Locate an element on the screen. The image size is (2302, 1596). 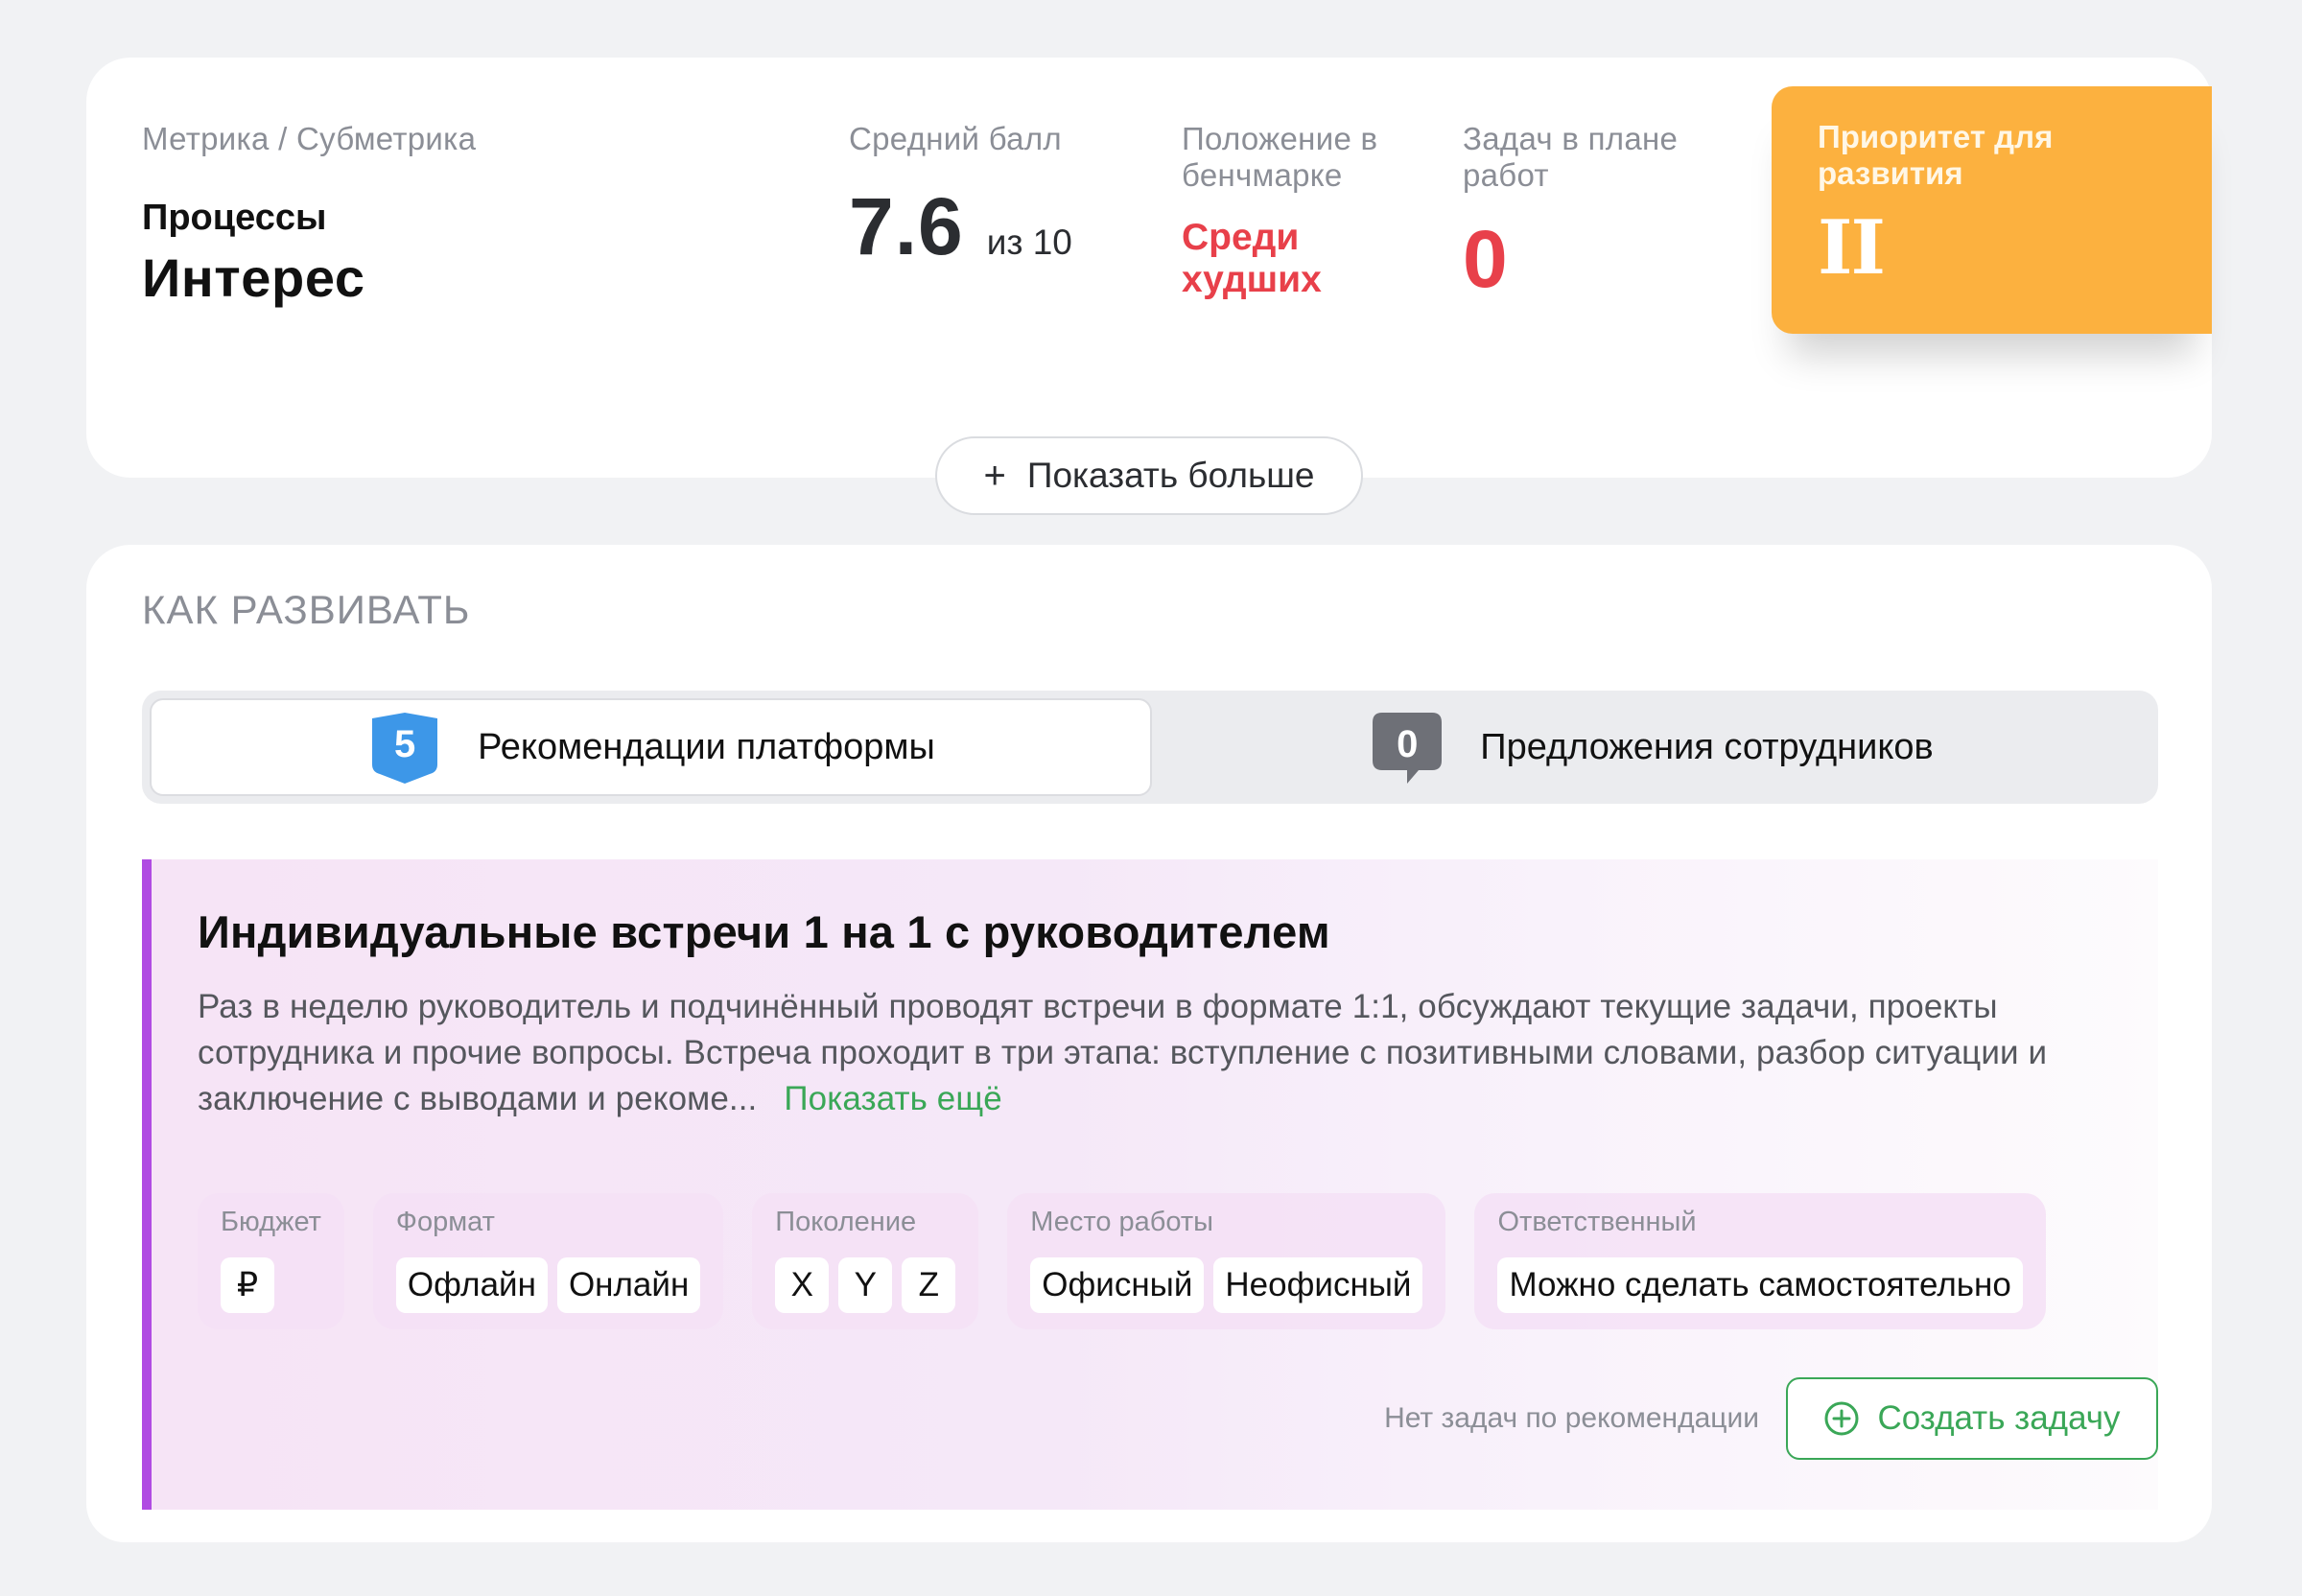
tab-employee-count: 0 is located at coordinates (1408, 743).